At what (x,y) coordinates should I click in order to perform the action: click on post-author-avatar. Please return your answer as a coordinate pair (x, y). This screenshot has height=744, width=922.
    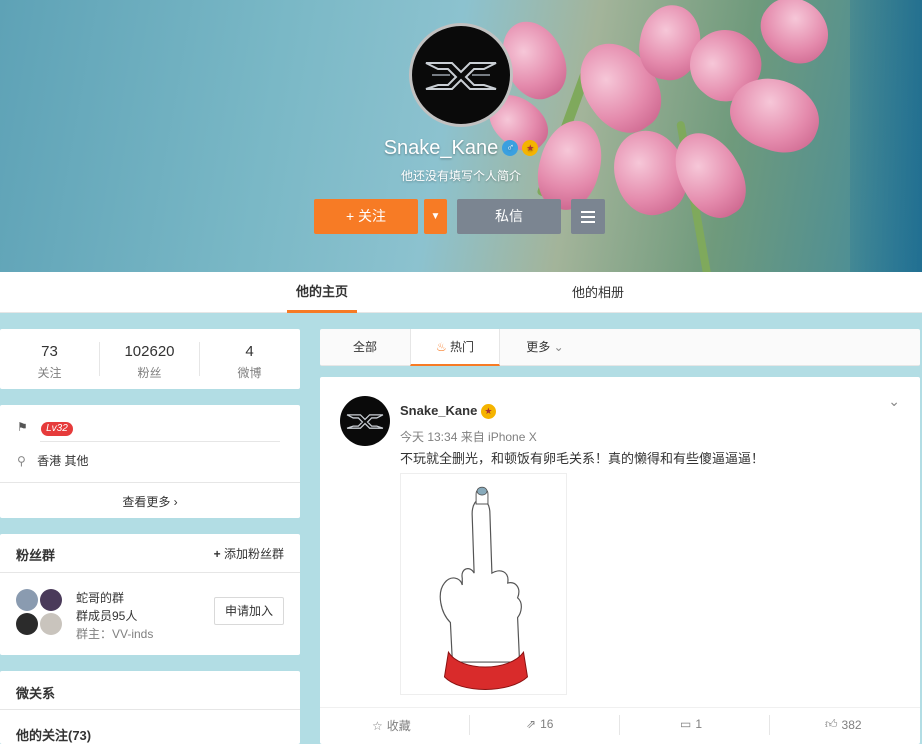
    Looking at the image, I should click on (365, 421).